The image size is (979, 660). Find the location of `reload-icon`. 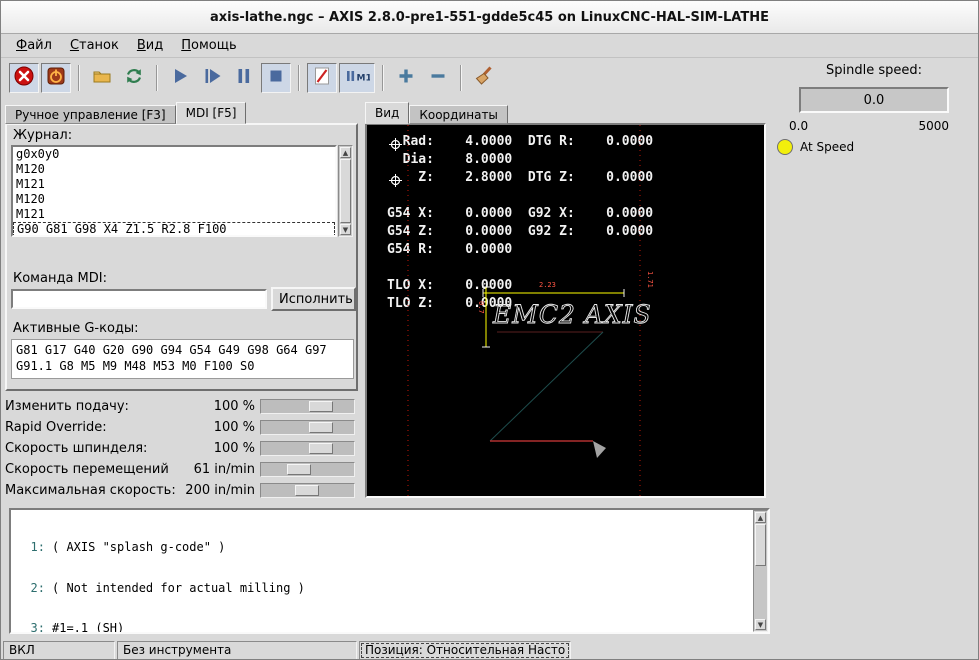

reload-icon is located at coordinates (134, 78).